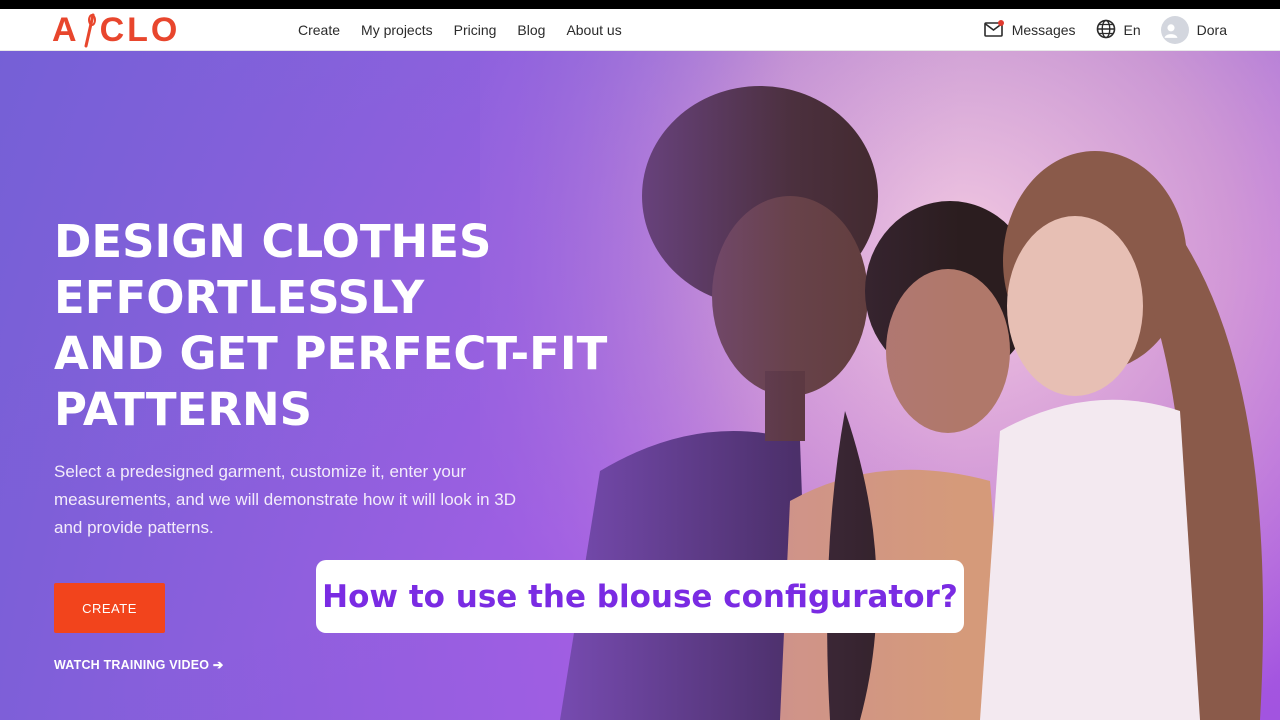 Image resolution: width=1280 pixels, height=720 pixels. I want to click on headline-line-4: PATTERNS, so click(183, 409).